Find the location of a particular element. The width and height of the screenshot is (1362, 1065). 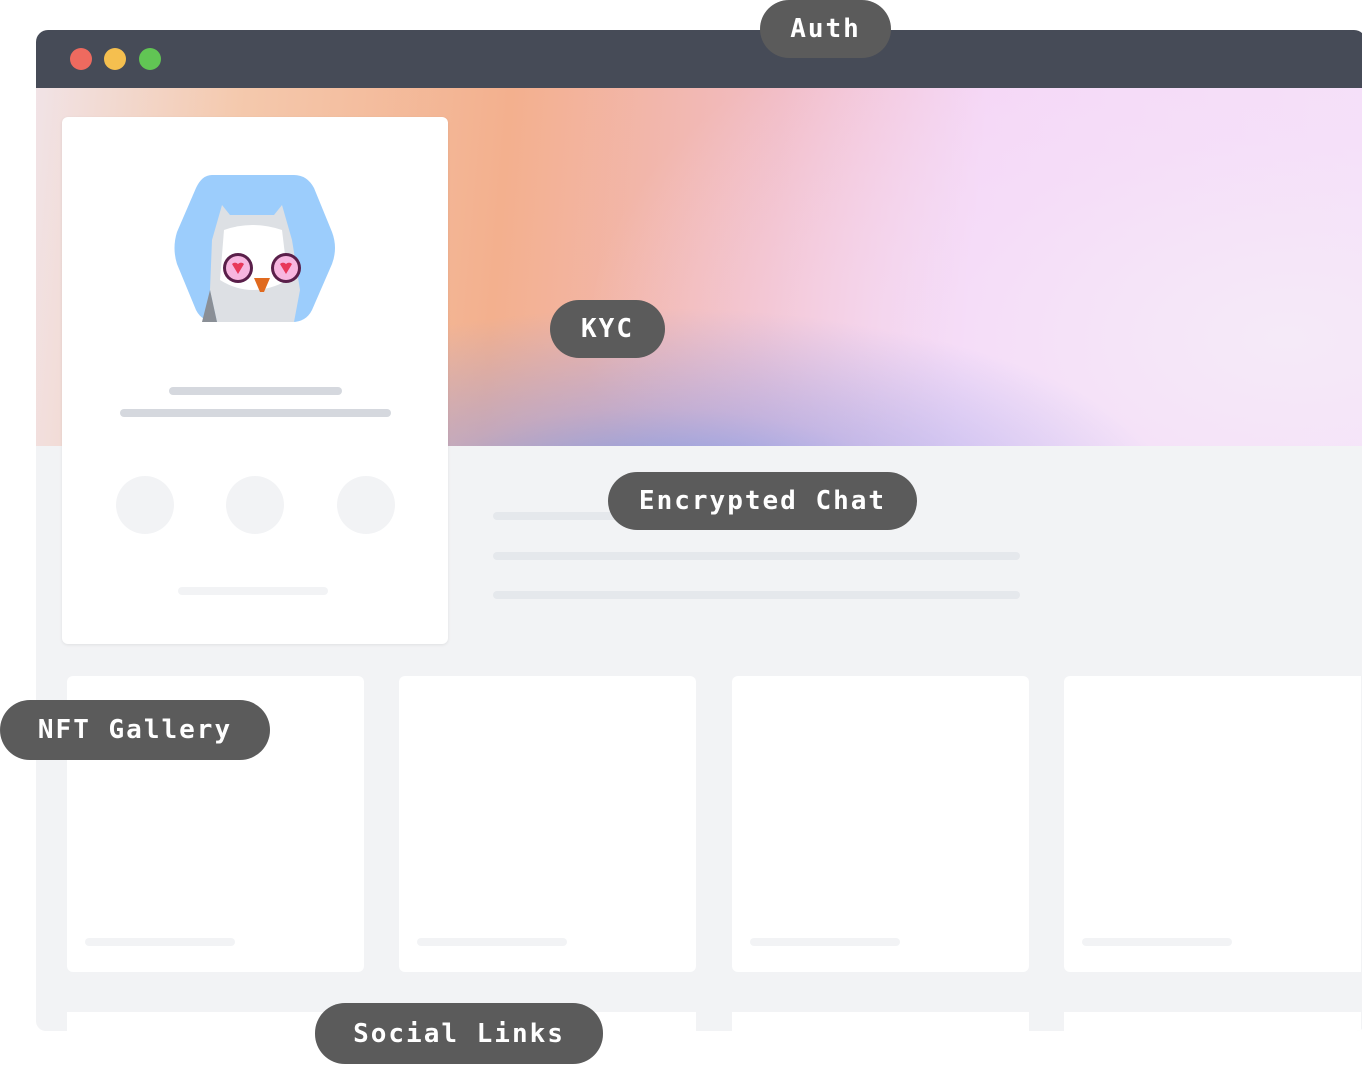

auth-label: Auth is located at coordinates (825, 29).